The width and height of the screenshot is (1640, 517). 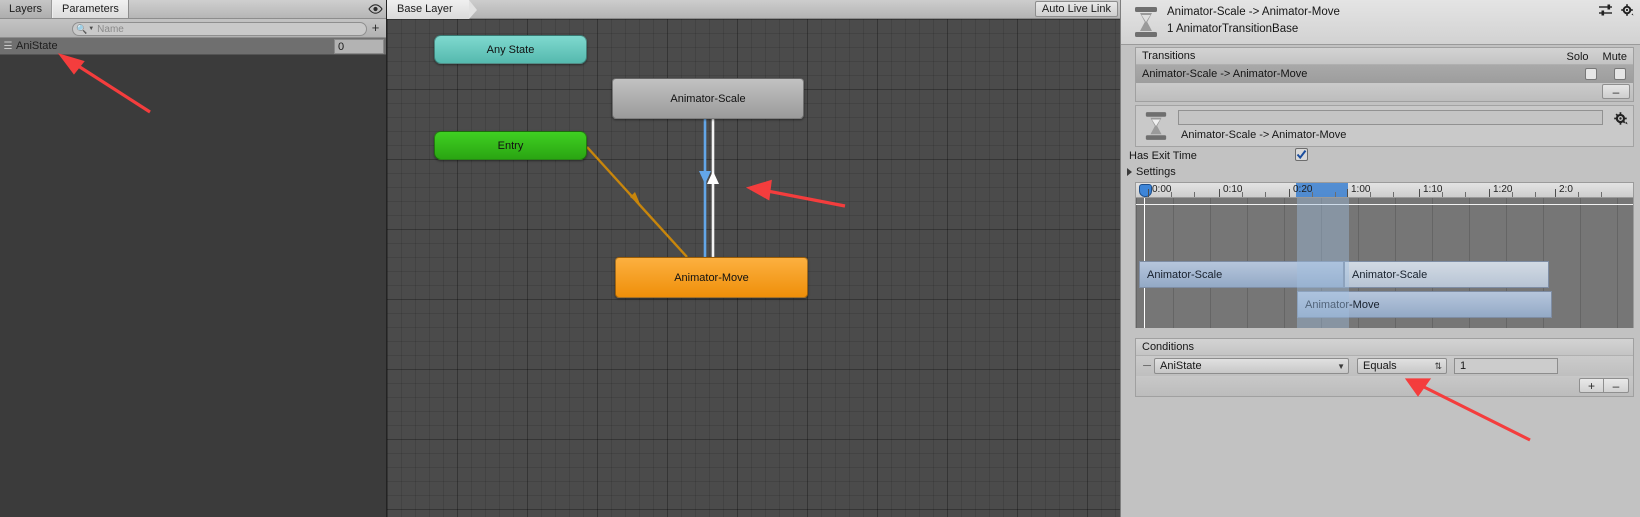 What do you see at coordinates (1433, 189) in the screenshot?
I see `timeline-tick-label: 1:10` at bounding box center [1433, 189].